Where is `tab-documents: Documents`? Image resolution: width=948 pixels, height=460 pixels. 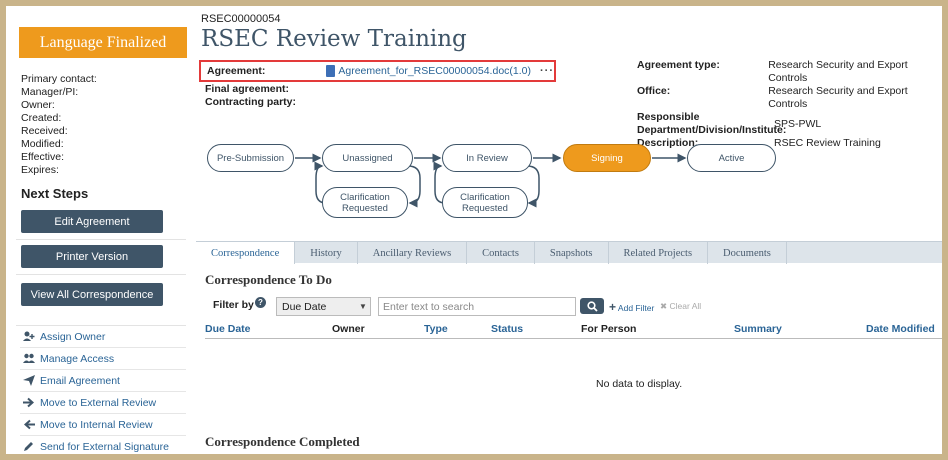 tab-documents: Documents is located at coordinates (747, 253).